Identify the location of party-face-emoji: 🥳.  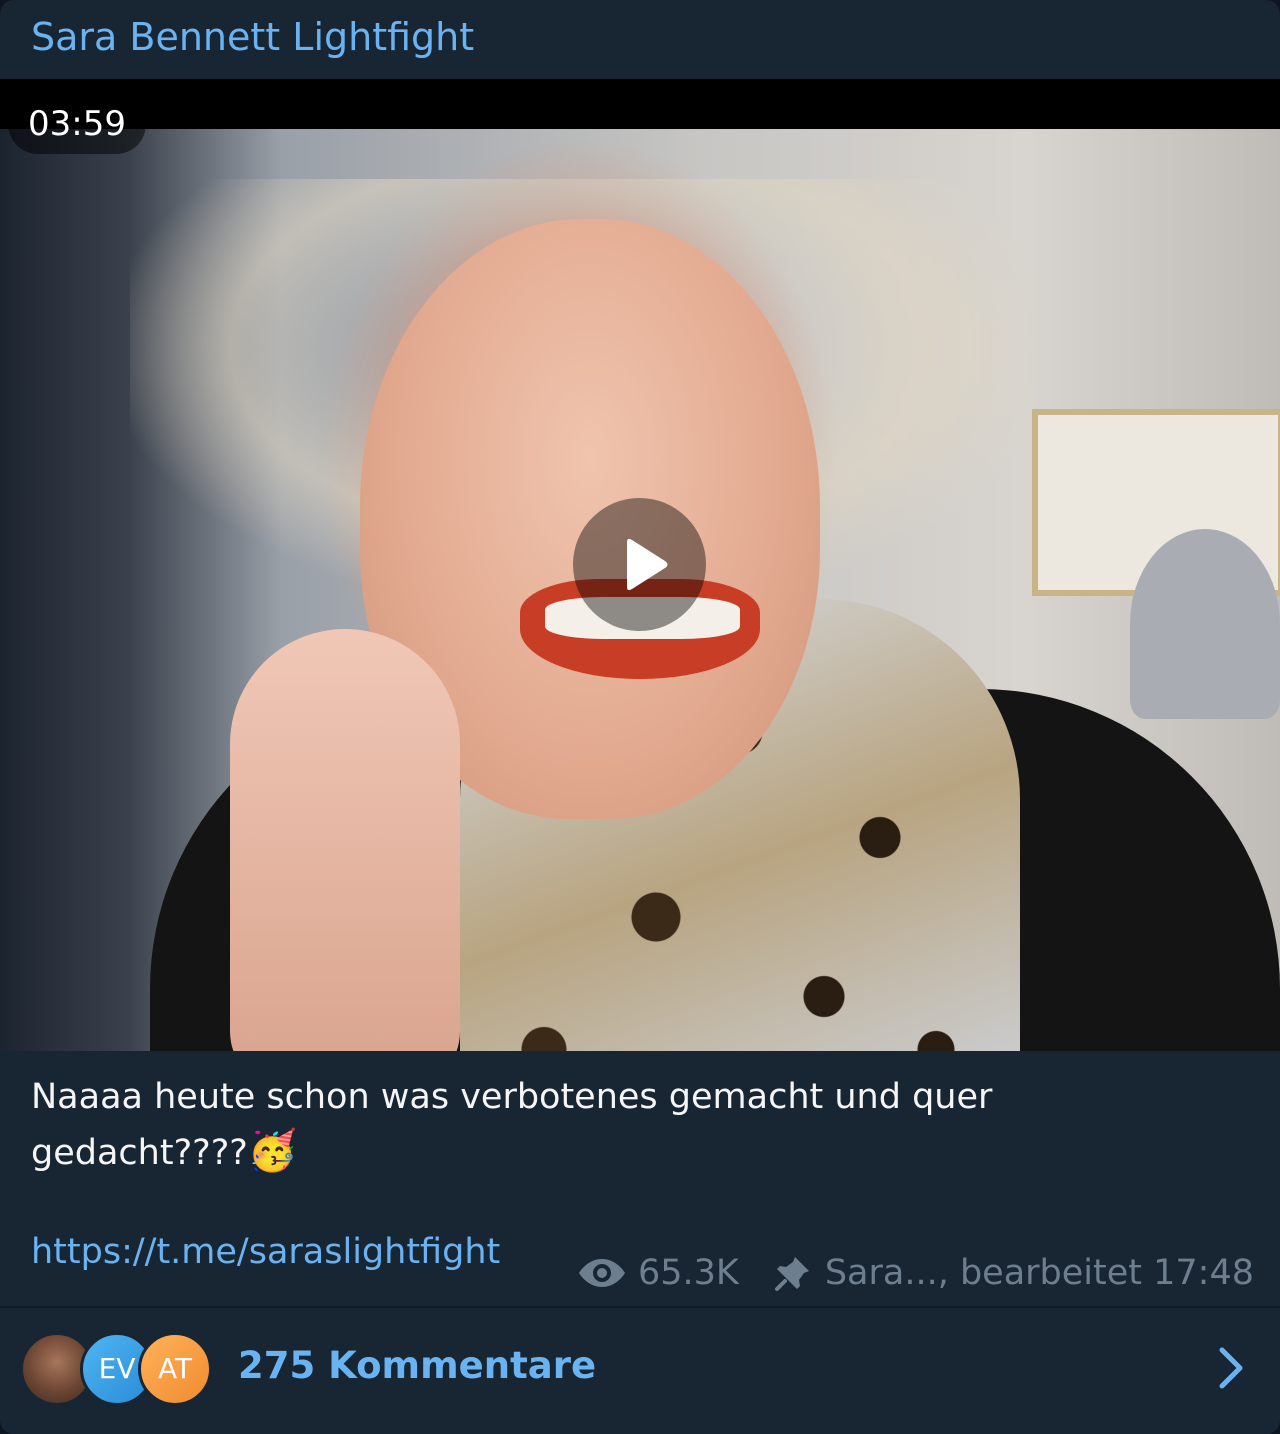
(272, 1151).